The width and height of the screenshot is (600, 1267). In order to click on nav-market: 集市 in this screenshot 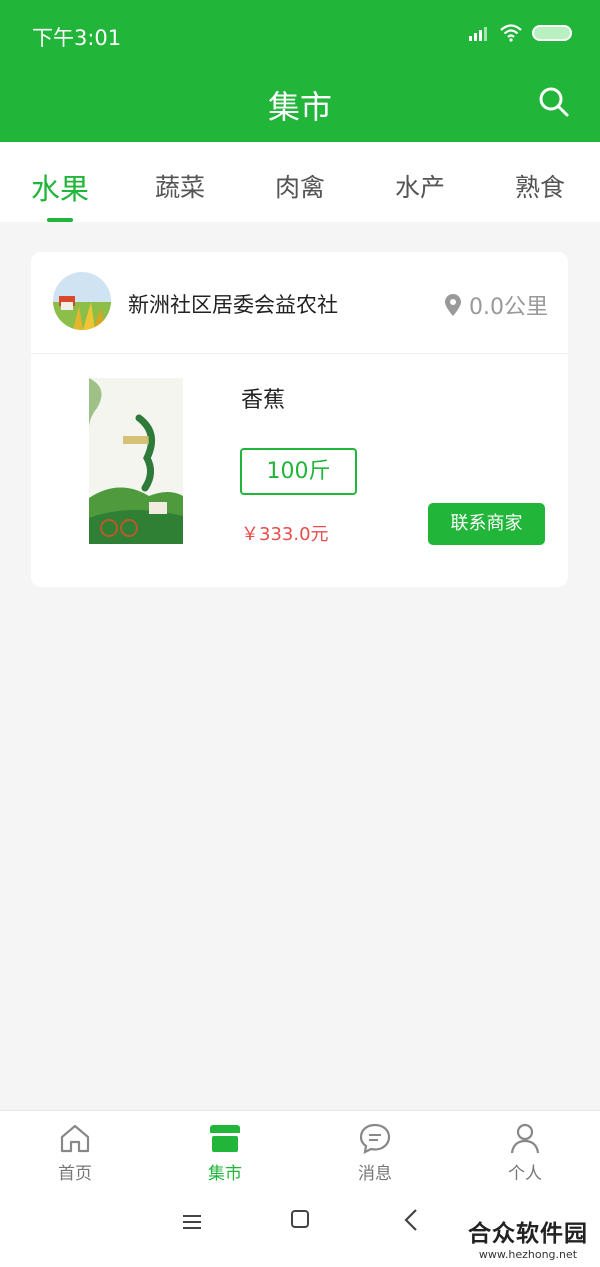, I will do `click(225, 1150)`.